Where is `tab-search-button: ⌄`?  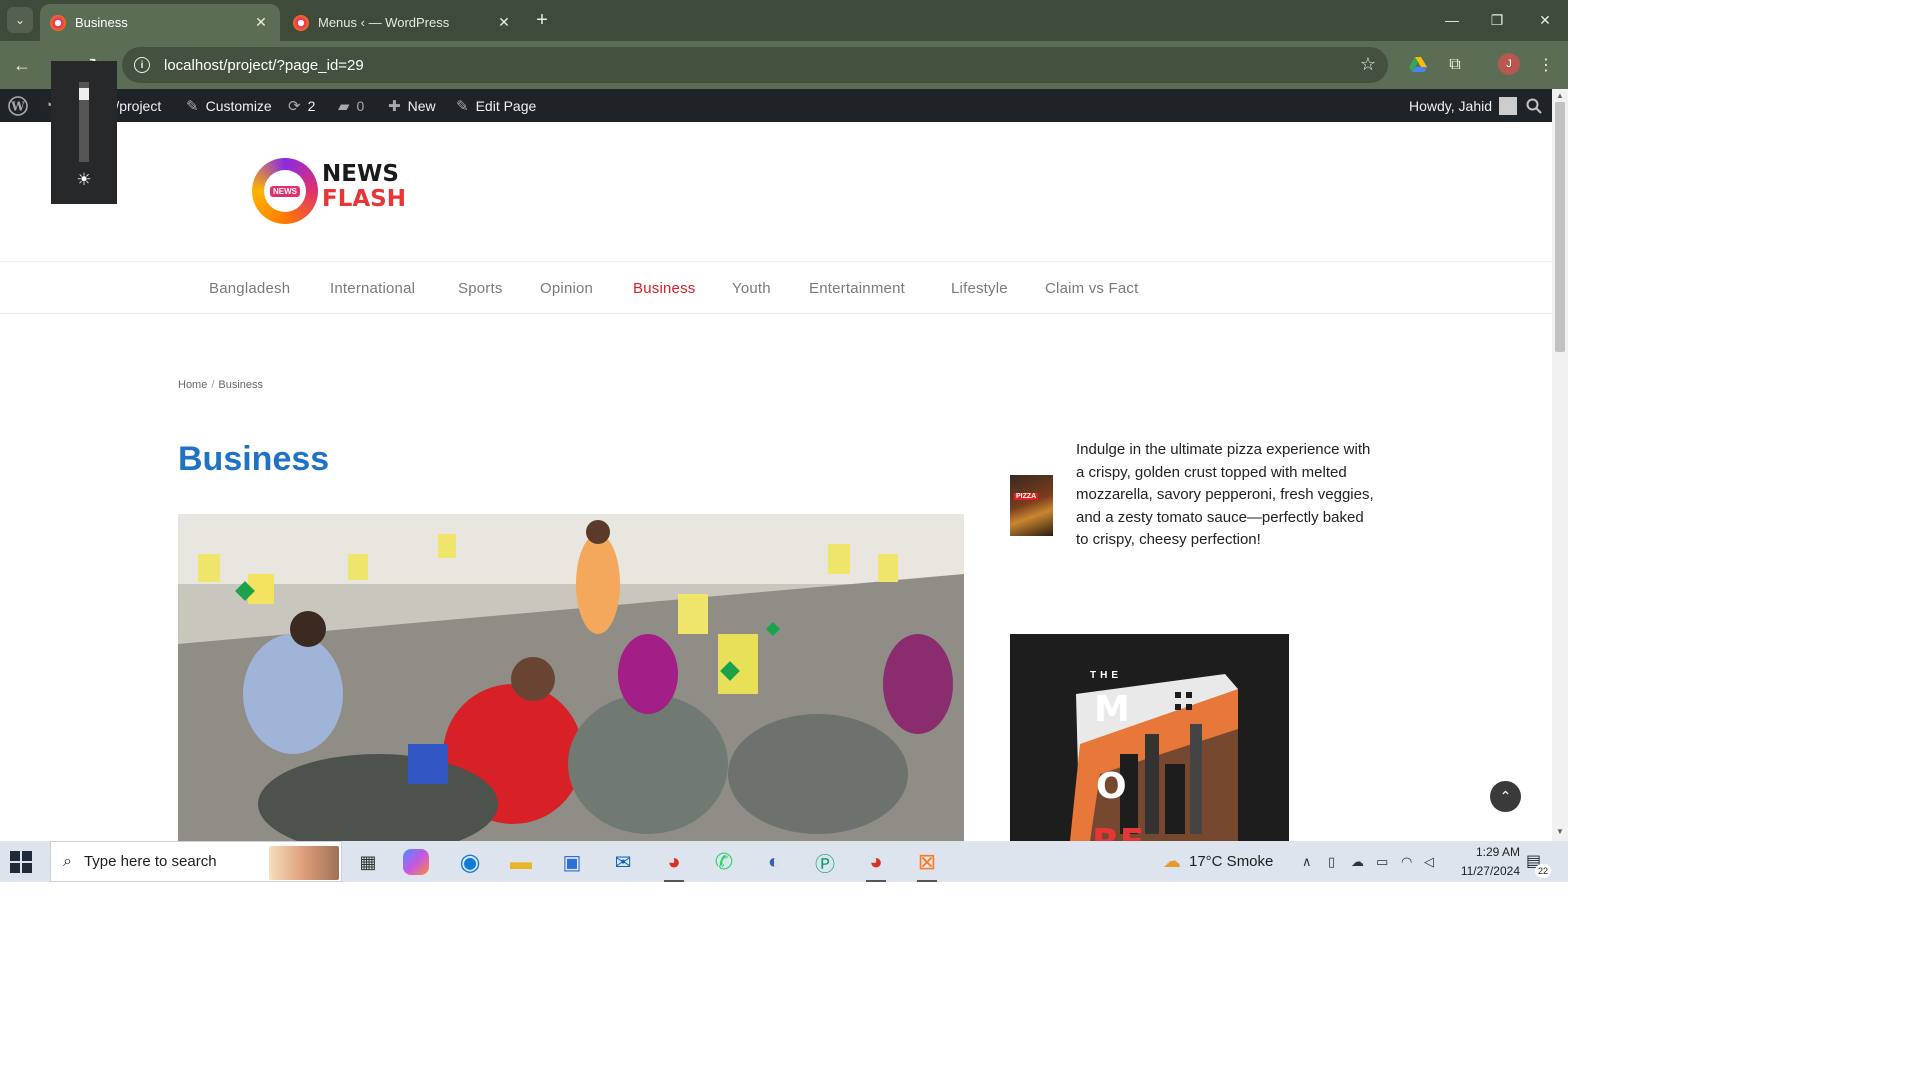
tab-search-button: ⌄ is located at coordinates (20, 20).